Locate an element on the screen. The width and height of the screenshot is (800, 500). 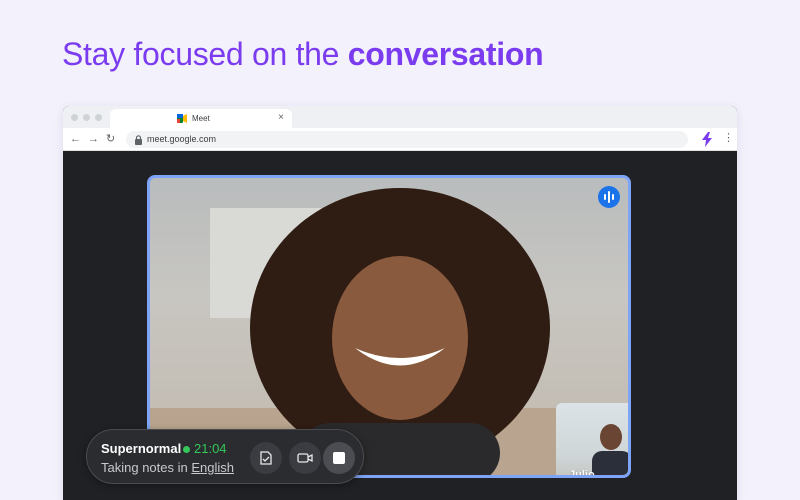
recorder-status: Taking notes in English is located at coordinates (167, 467).